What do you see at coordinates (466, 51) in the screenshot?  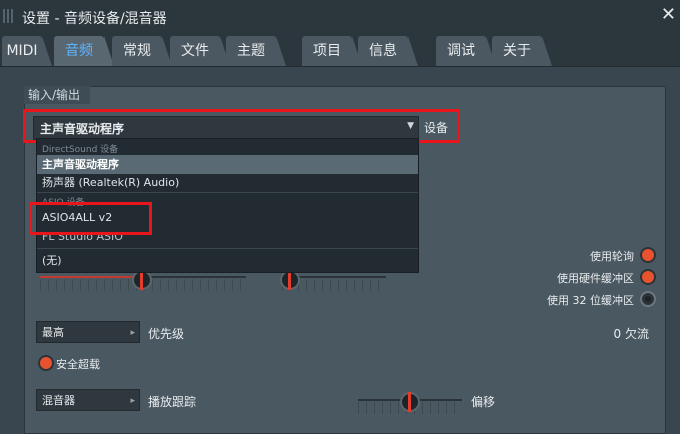 I see `tab-debug: 调试` at bounding box center [466, 51].